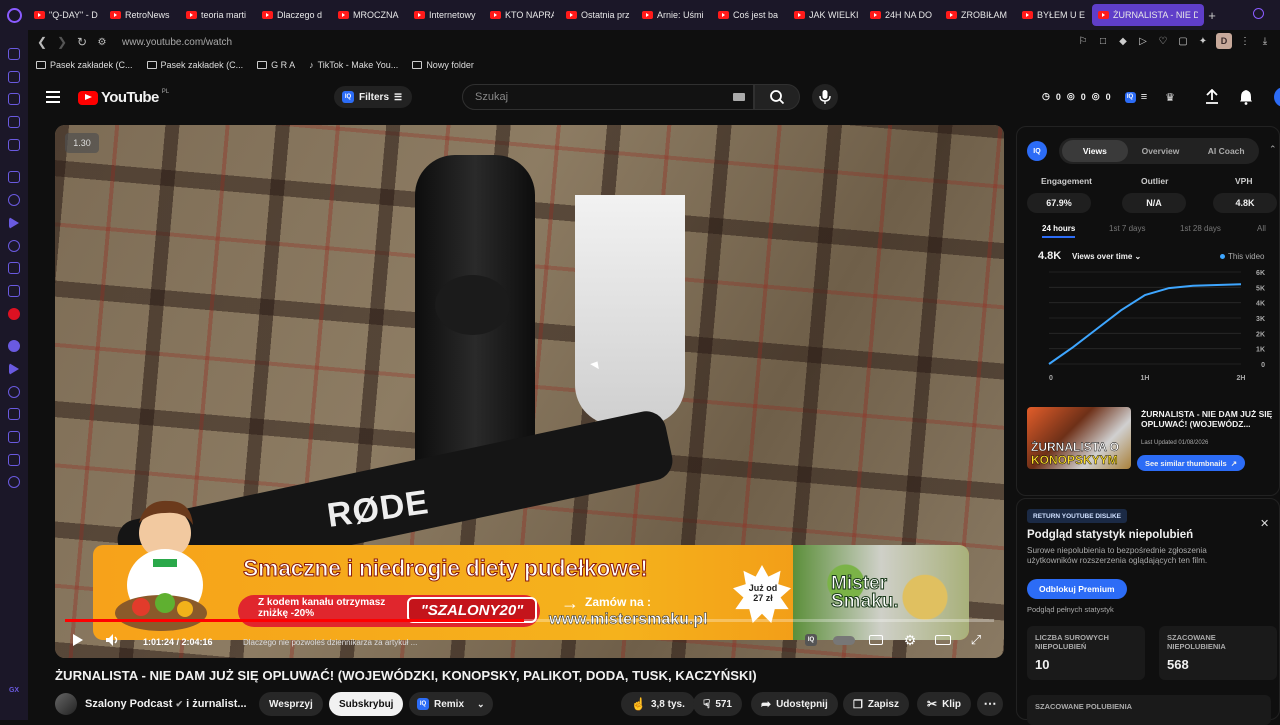 This screenshot has height=725, width=1280. Describe the element at coordinates (876, 640) in the screenshot. I see `subtitles-icon` at that location.